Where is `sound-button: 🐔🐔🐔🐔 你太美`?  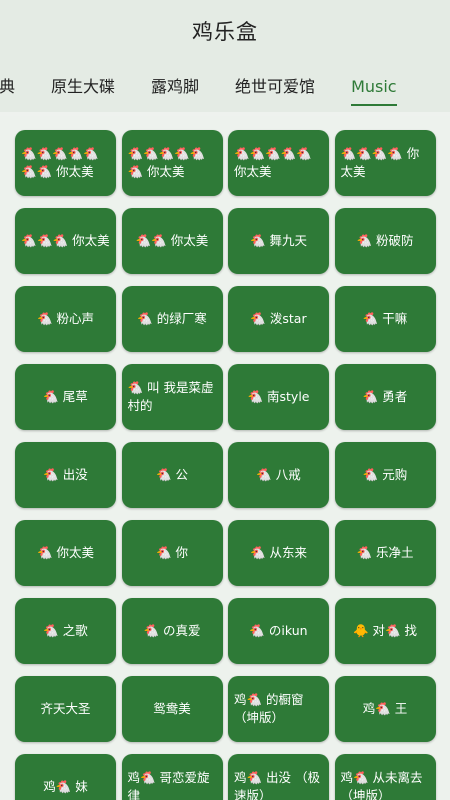
sound-button: 🐔🐔🐔🐔 你太美 is located at coordinates (385, 163).